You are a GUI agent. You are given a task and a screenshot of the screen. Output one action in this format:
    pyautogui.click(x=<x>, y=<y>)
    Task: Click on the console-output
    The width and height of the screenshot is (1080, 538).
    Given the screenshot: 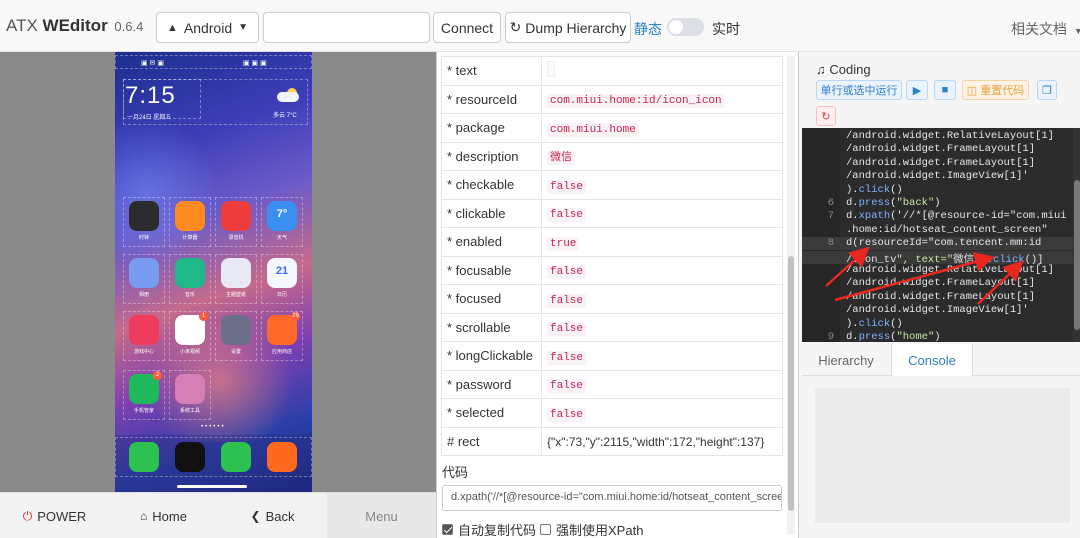 What is the action you would take?
    pyautogui.click(x=942, y=455)
    